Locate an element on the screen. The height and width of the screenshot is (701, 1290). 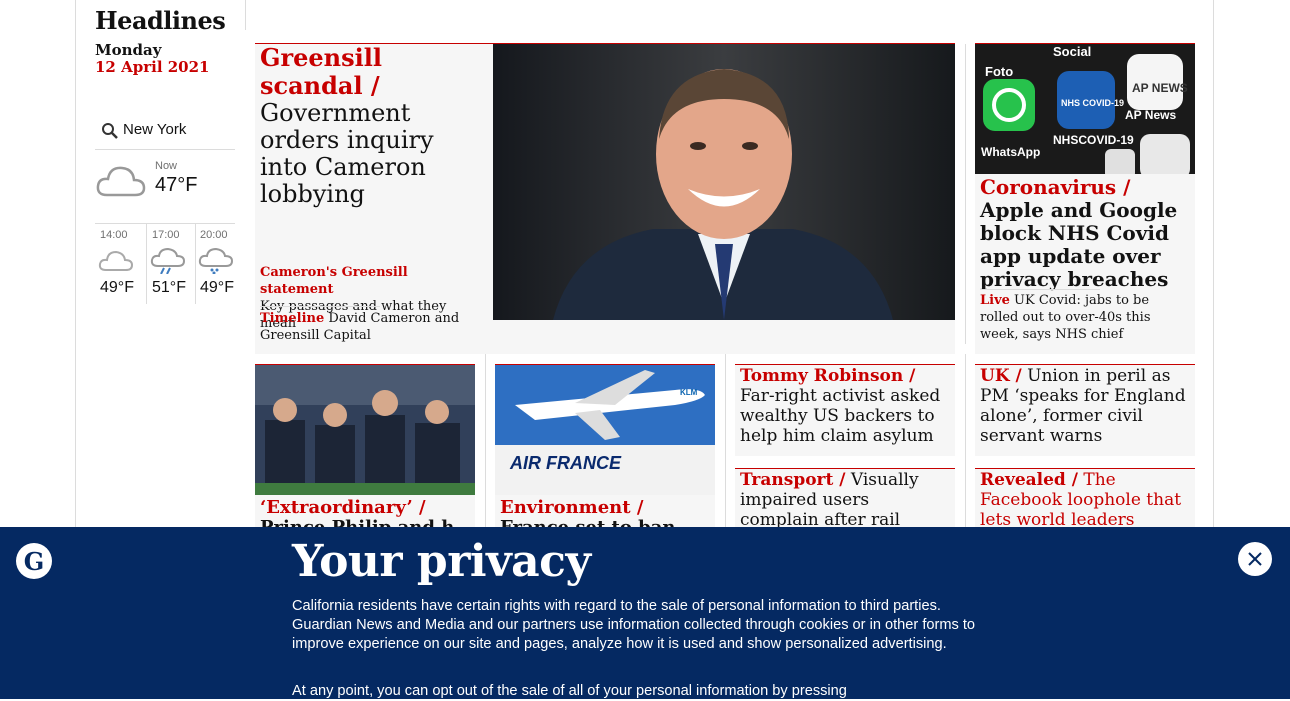
now-label: Now is located at coordinates (166, 166).